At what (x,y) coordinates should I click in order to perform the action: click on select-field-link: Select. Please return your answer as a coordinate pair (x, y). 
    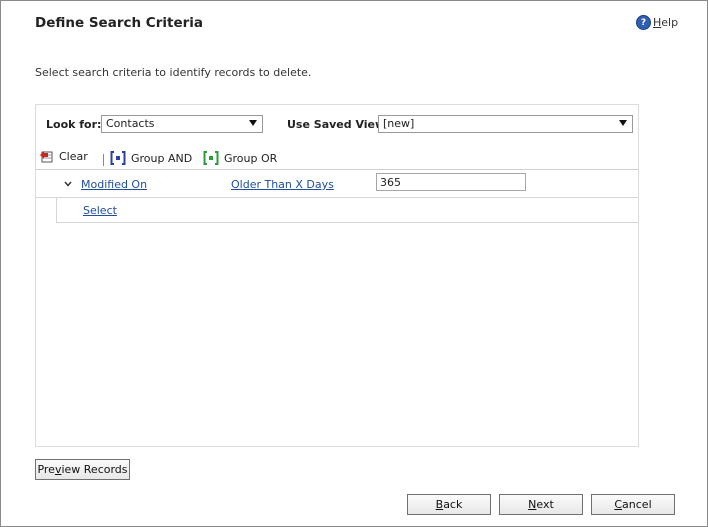
    Looking at the image, I should click on (100, 210).